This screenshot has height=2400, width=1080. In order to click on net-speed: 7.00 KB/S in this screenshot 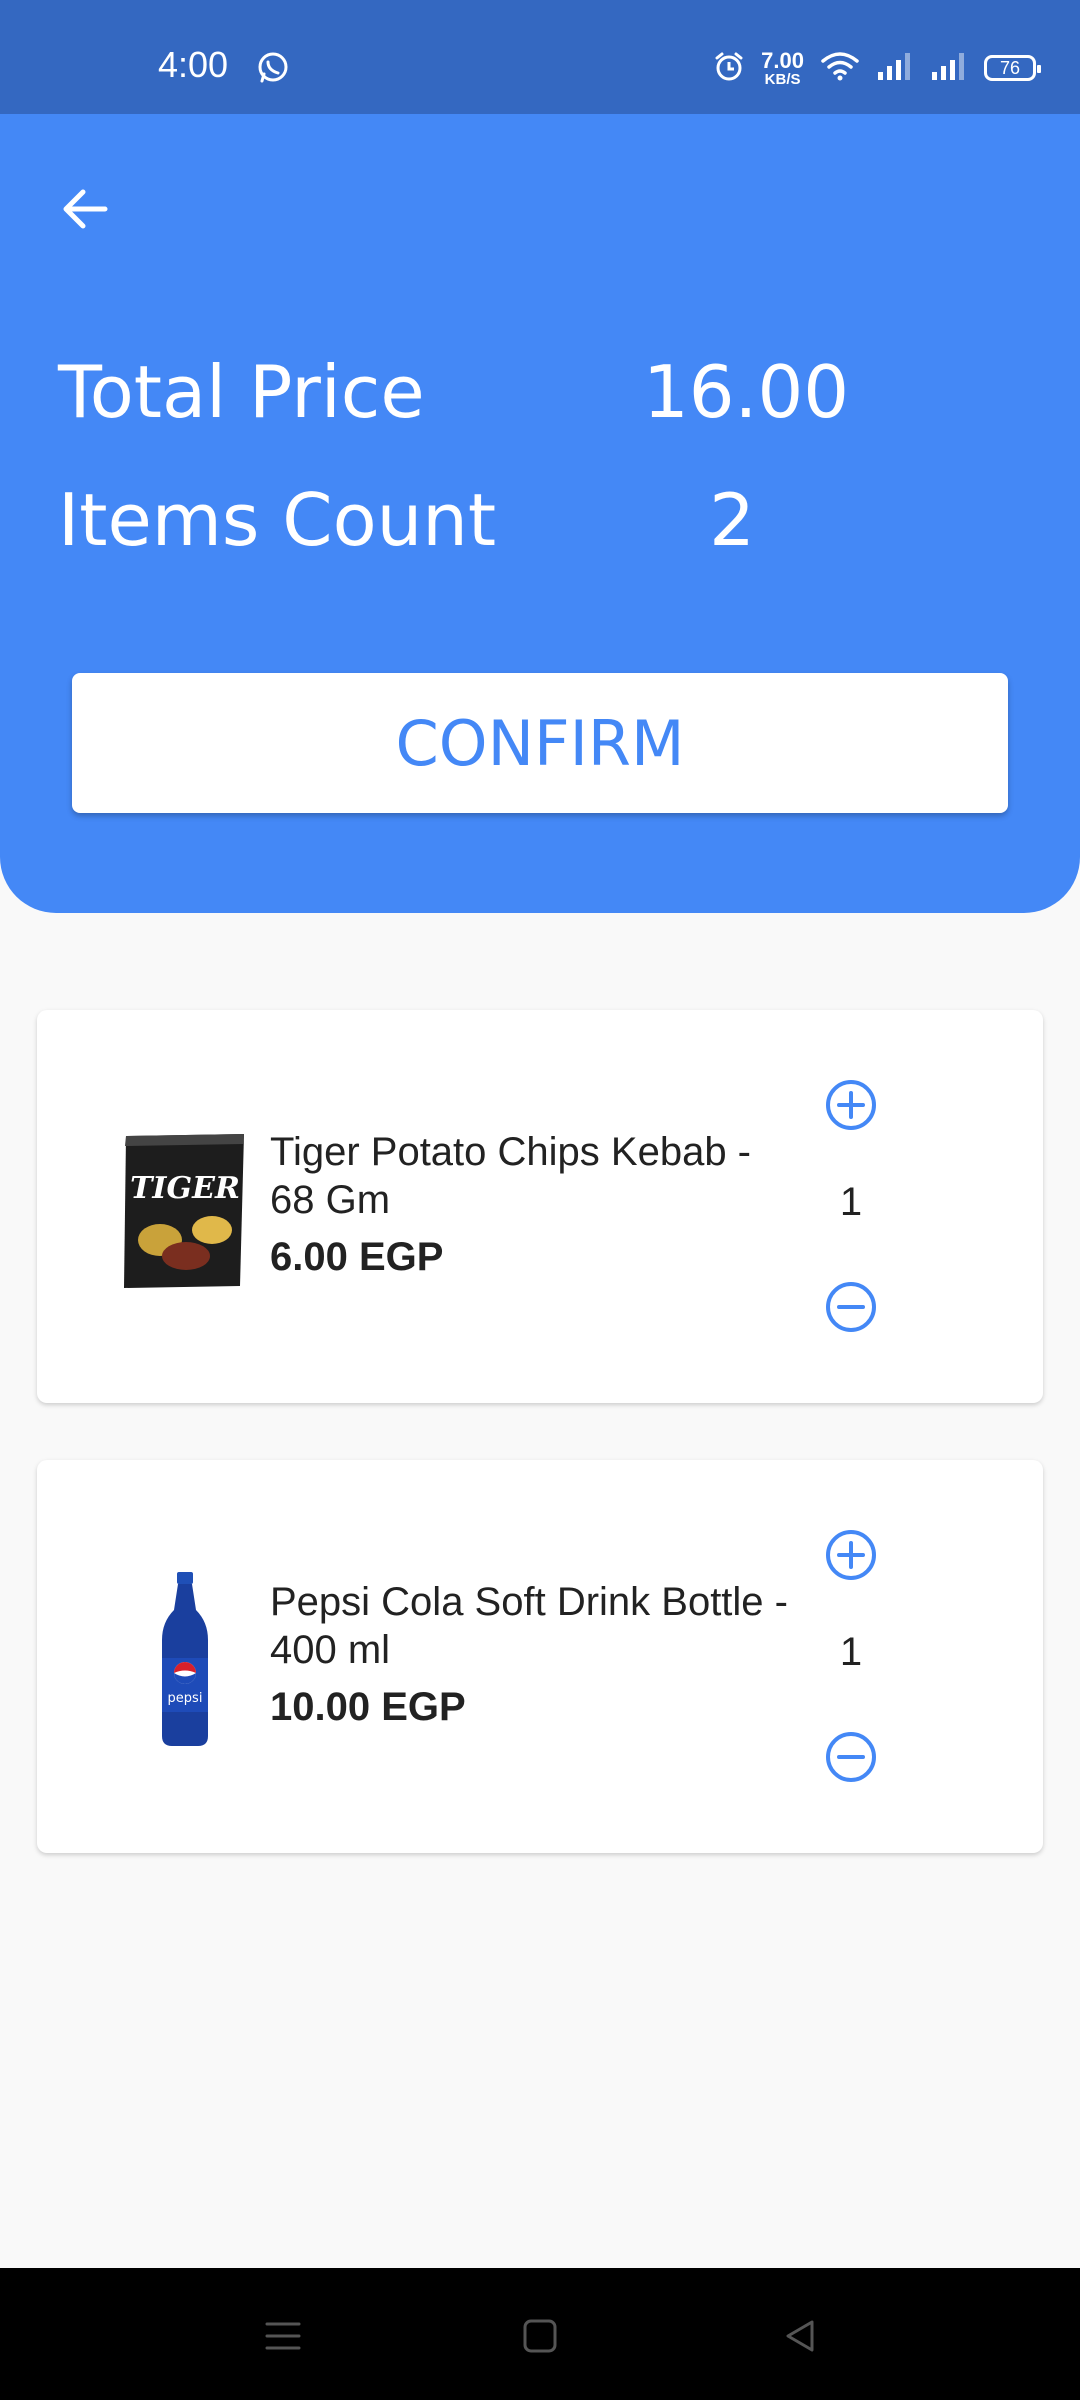, I will do `click(782, 67)`.